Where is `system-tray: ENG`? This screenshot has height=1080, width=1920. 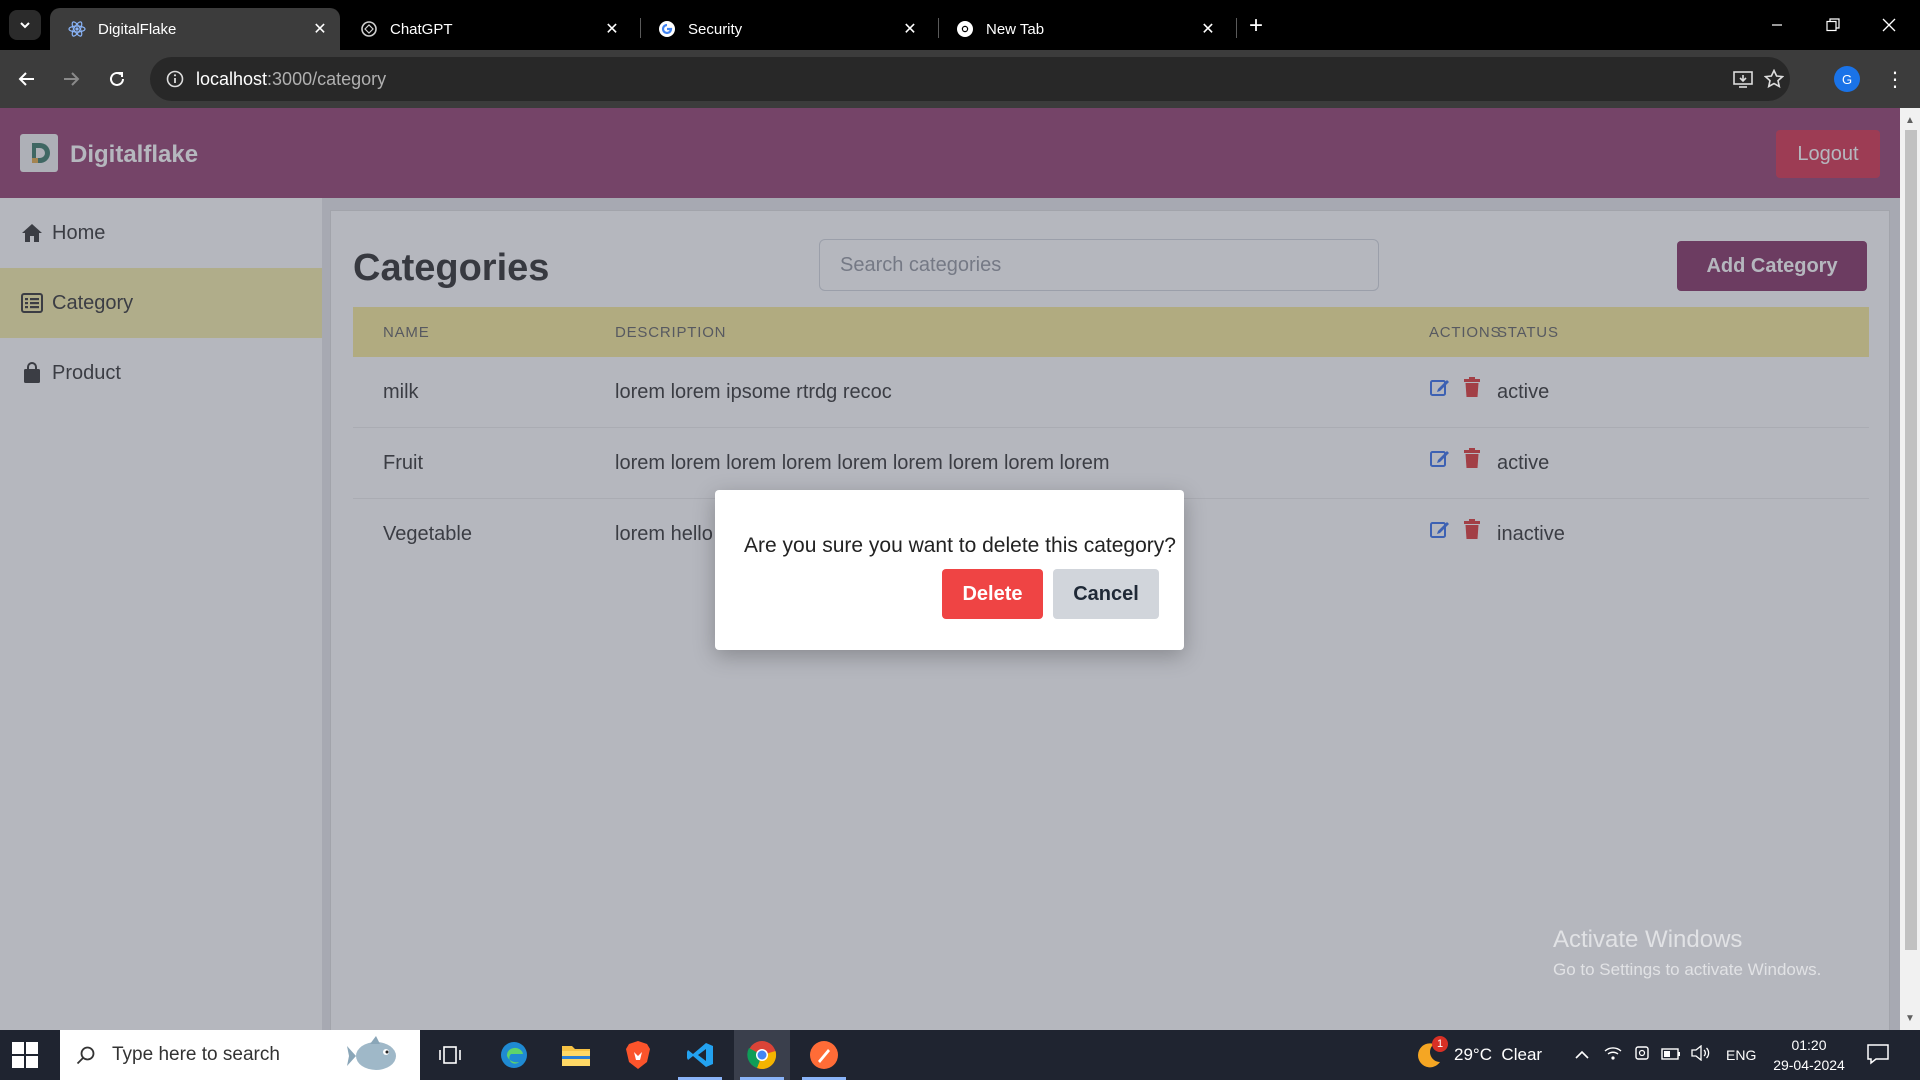
system-tray: ENG is located at coordinates (1663, 1055).